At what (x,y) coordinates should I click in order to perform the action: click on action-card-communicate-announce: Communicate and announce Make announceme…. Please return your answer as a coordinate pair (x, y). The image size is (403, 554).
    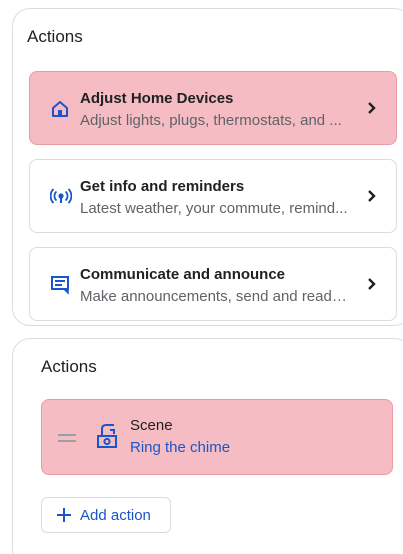
    Looking at the image, I should click on (213, 284).